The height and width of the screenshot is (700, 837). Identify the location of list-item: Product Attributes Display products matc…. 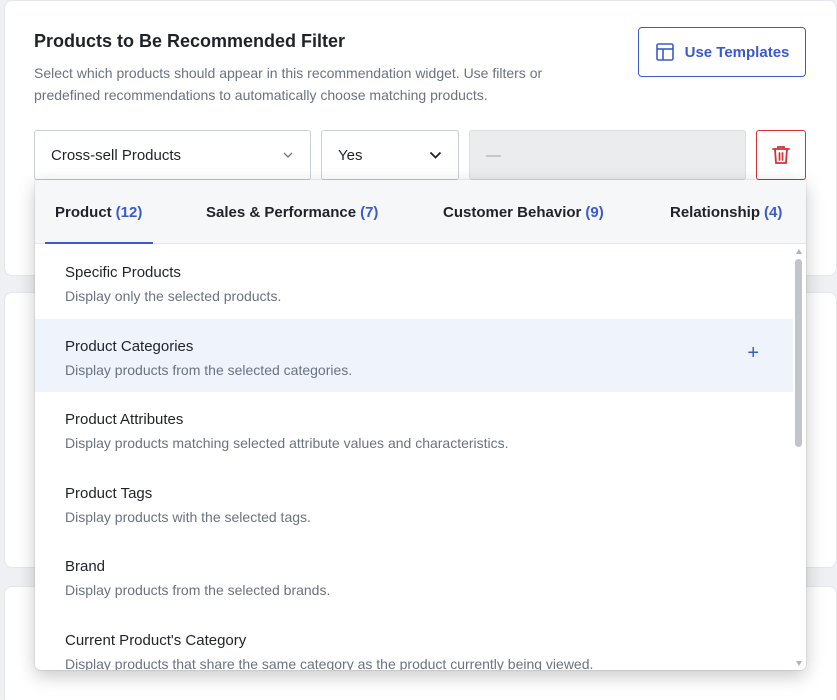
(414, 429).